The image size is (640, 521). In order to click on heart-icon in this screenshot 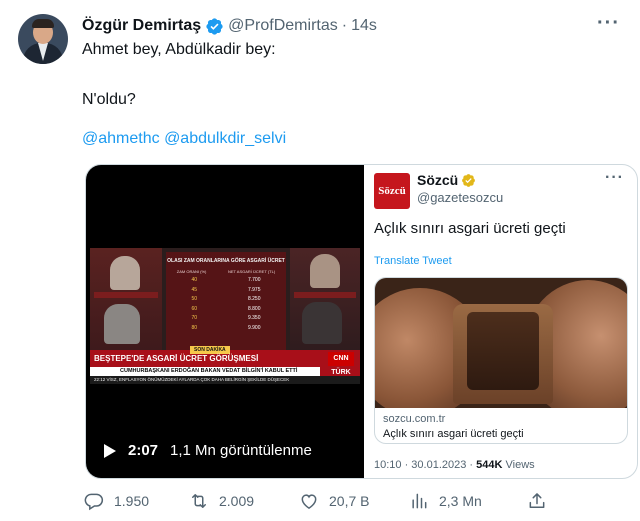, I will do `click(309, 501)`.